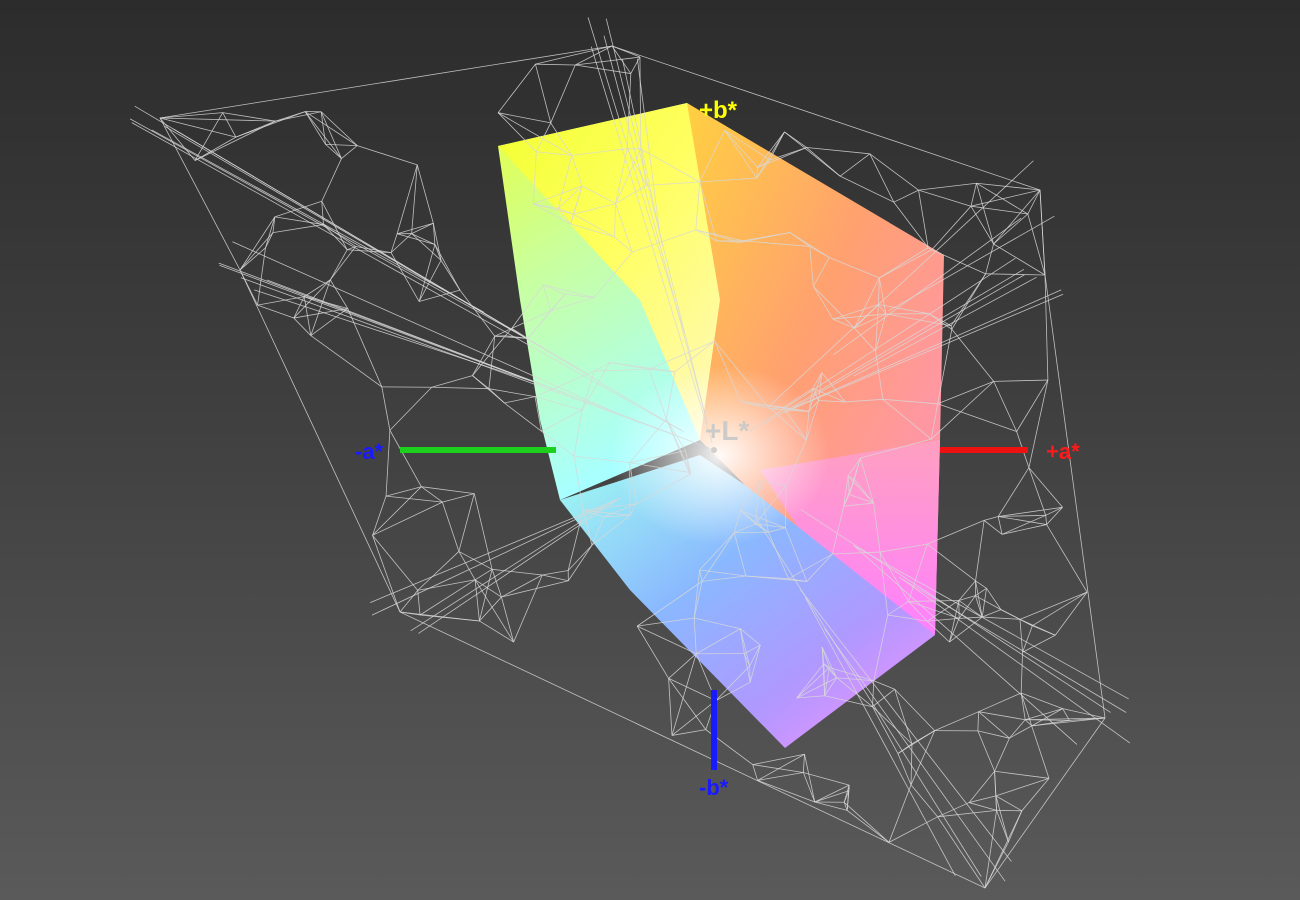 The image size is (1300, 900). What do you see at coordinates (727, 430) in the screenshot?
I see `axis-label-plus-L: +L*` at bounding box center [727, 430].